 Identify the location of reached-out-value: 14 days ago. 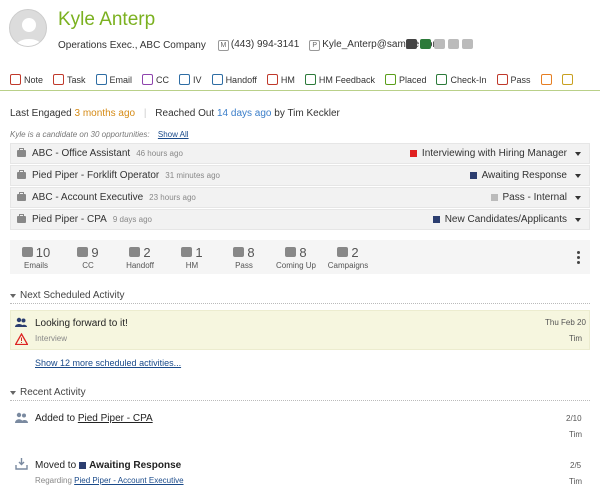
(244, 113).